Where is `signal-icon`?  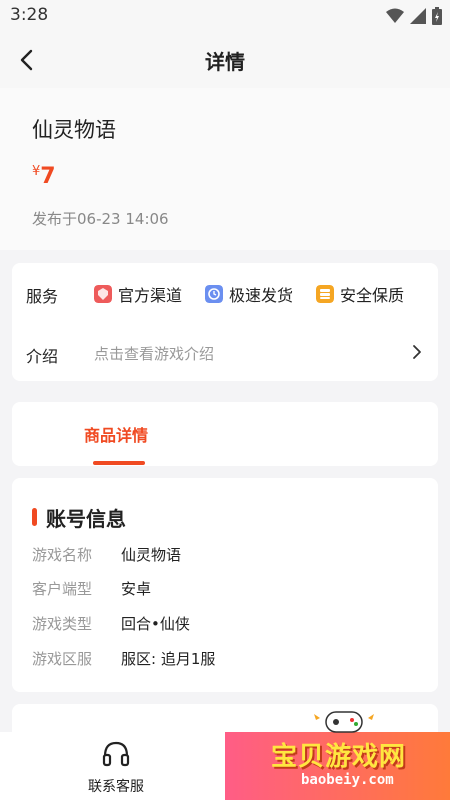
signal-icon is located at coordinates (418, 16).